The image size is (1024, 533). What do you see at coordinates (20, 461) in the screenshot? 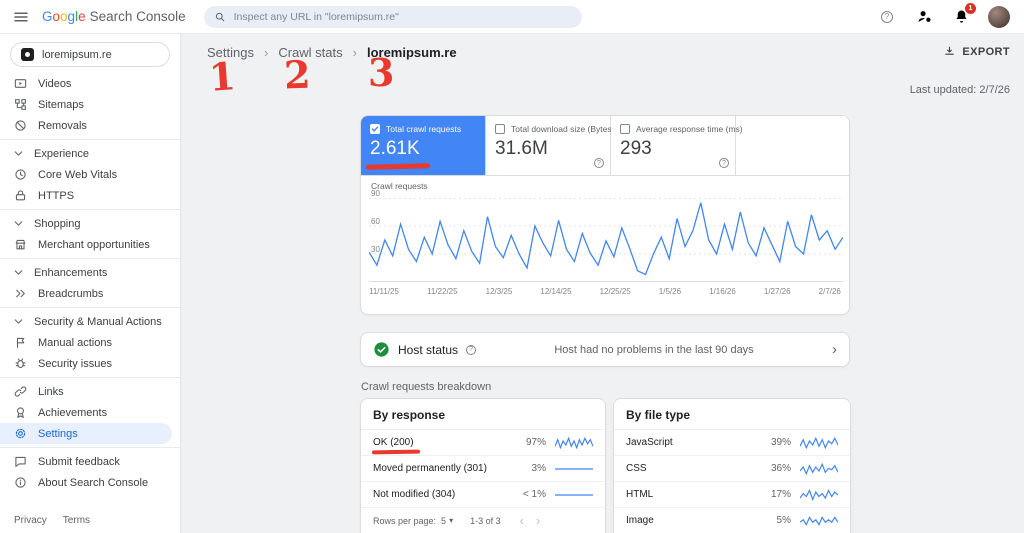
I see `feedback-icon` at bounding box center [20, 461].